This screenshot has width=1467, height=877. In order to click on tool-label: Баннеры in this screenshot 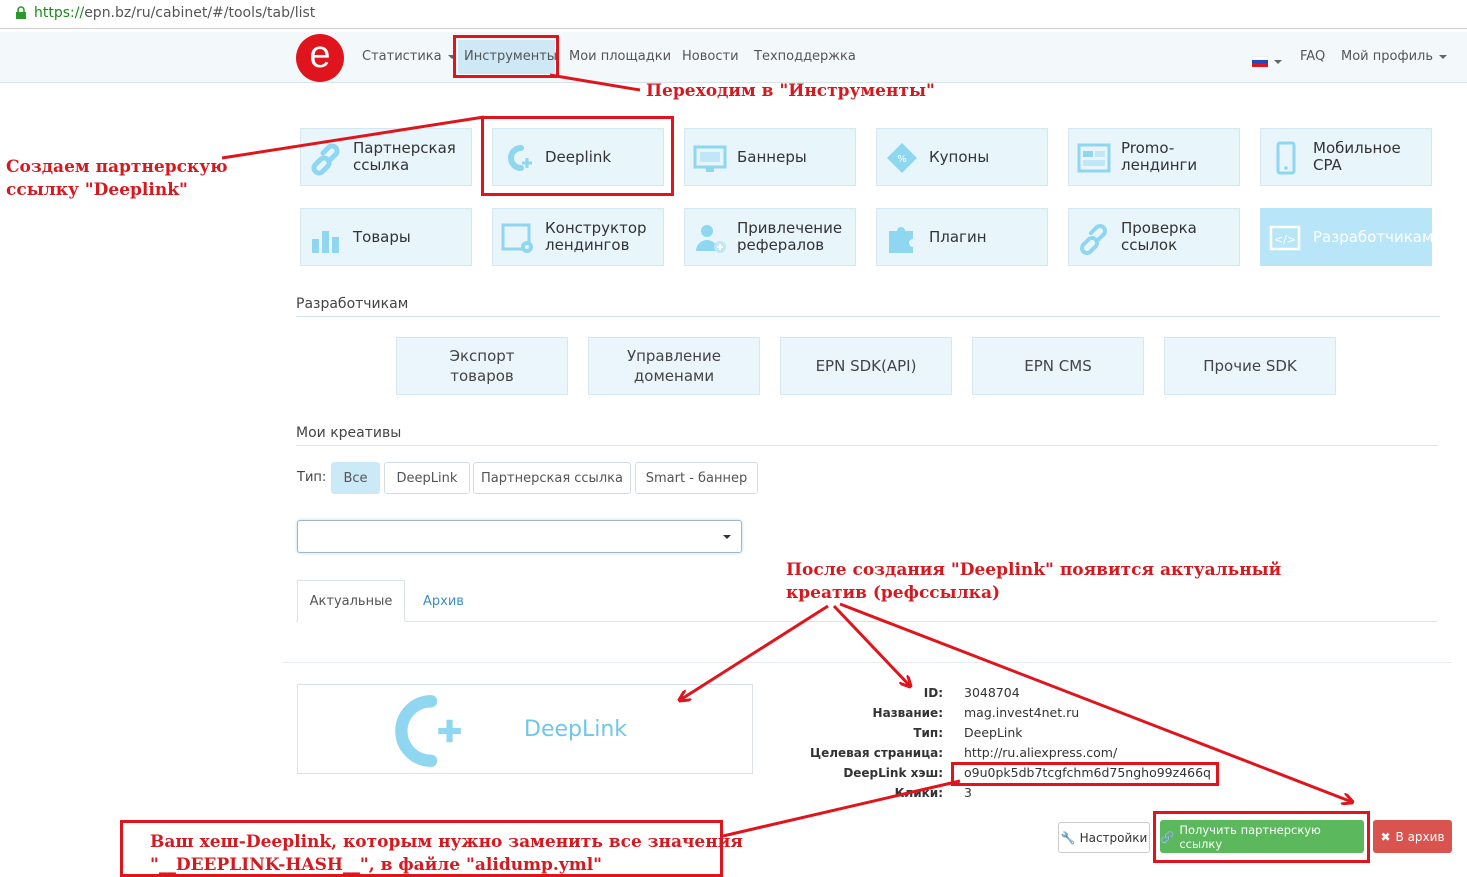, I will do `click(772, 156)`.